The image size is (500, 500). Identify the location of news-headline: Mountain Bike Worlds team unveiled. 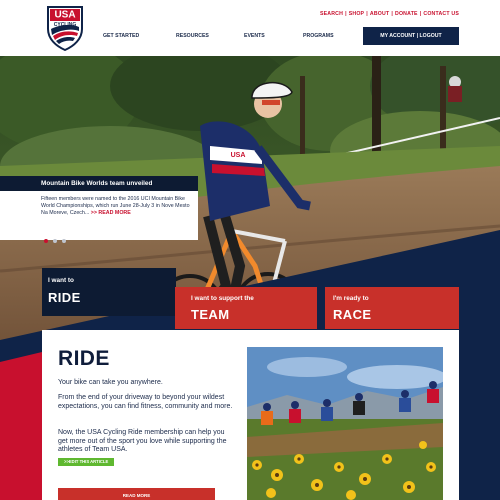
(99, 183).